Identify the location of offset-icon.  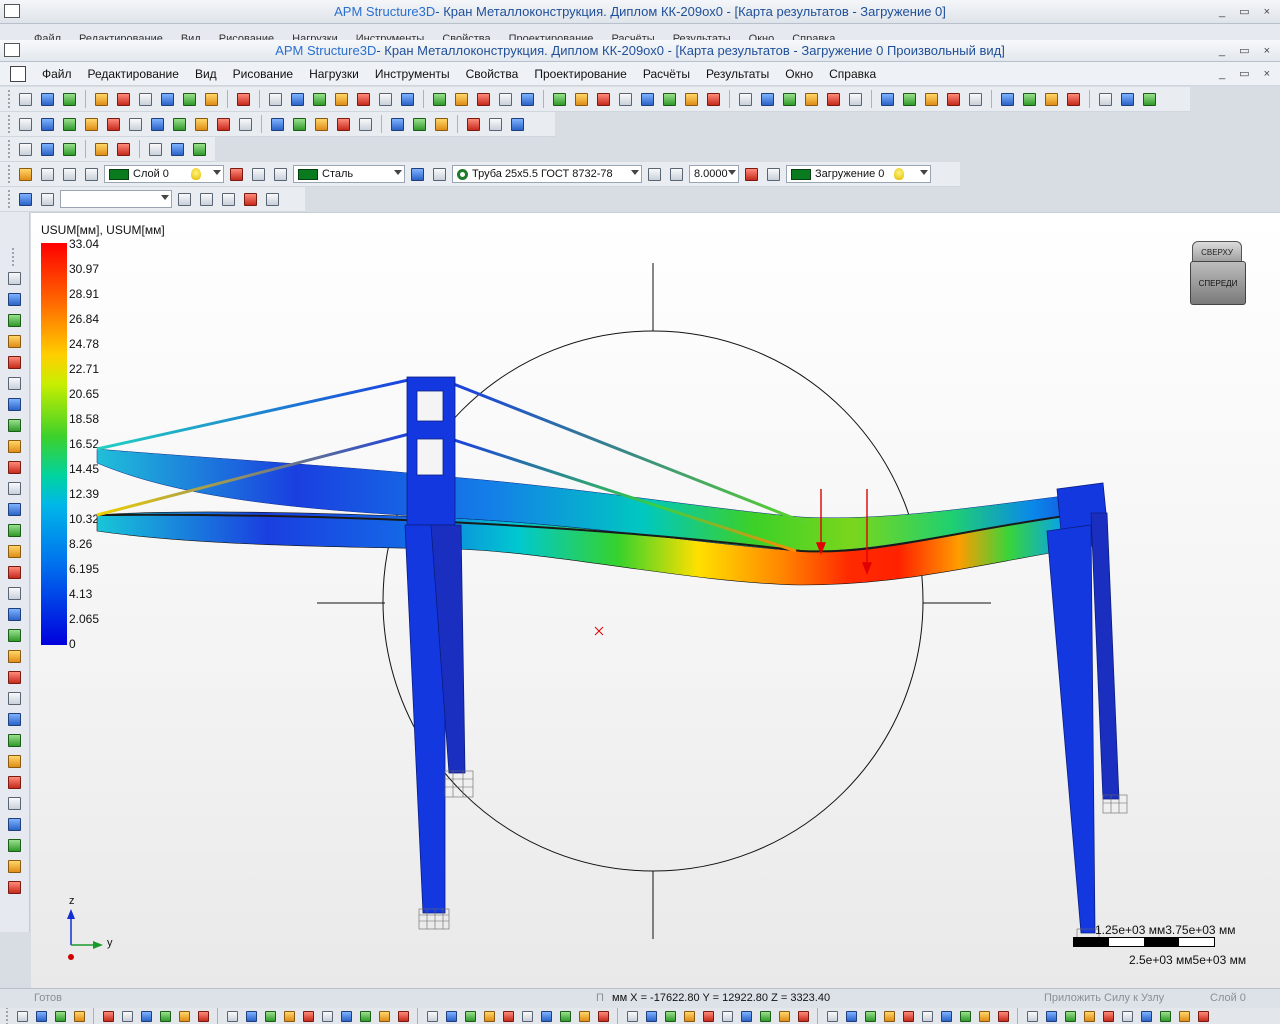
(15, 572).